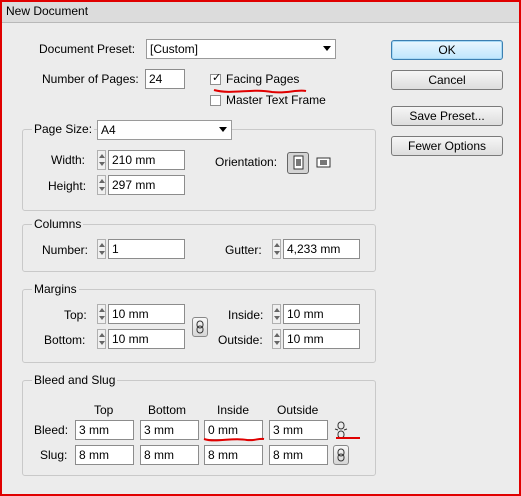  I want to click on number-of-pages-label: Number of Pages:, so click(90, 79).